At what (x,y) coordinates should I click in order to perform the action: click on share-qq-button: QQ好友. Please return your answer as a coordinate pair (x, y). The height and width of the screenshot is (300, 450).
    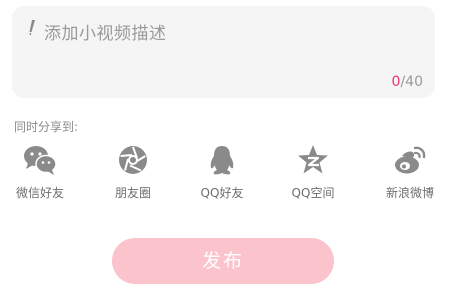
    Looking at the image, I should click on (222, 174).